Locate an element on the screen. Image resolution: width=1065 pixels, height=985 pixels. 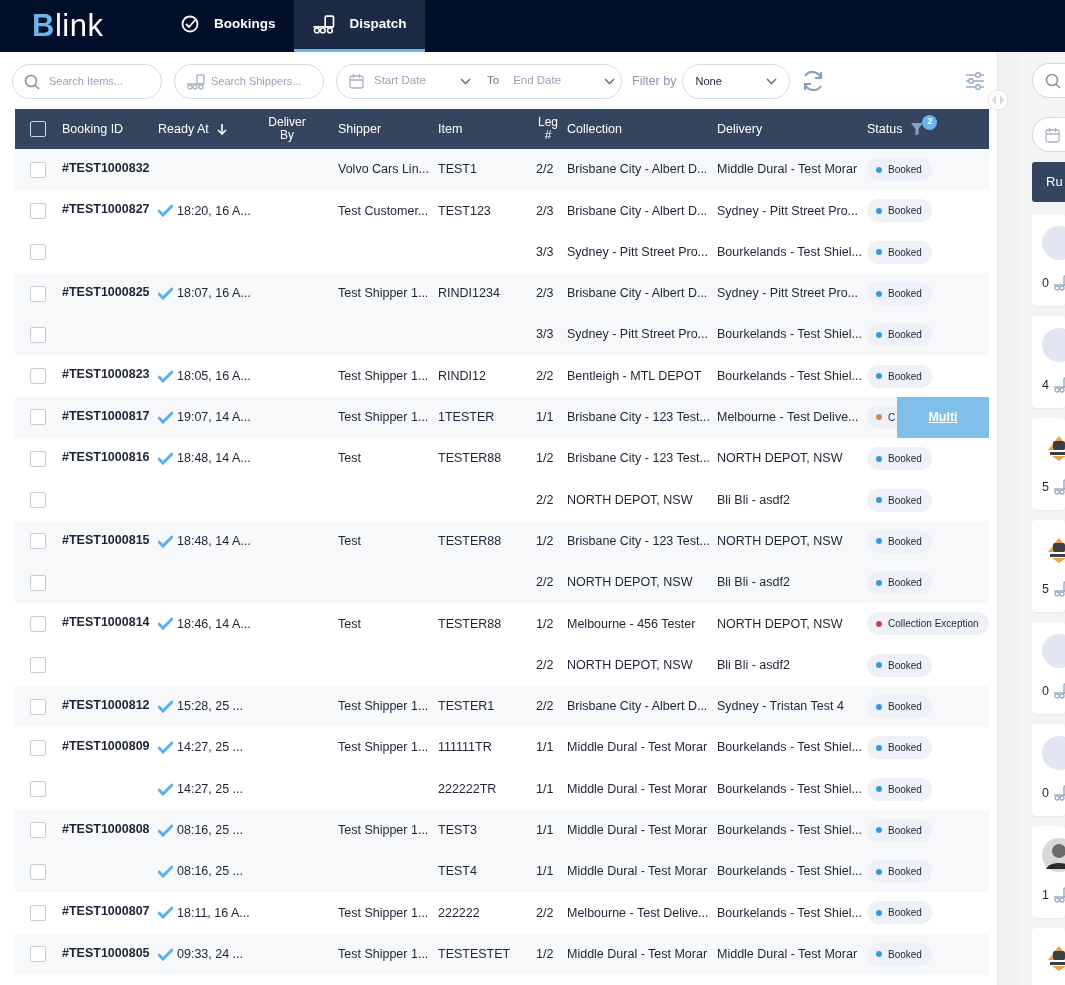
column-header: Ready At is located at coordinates (183, 129).